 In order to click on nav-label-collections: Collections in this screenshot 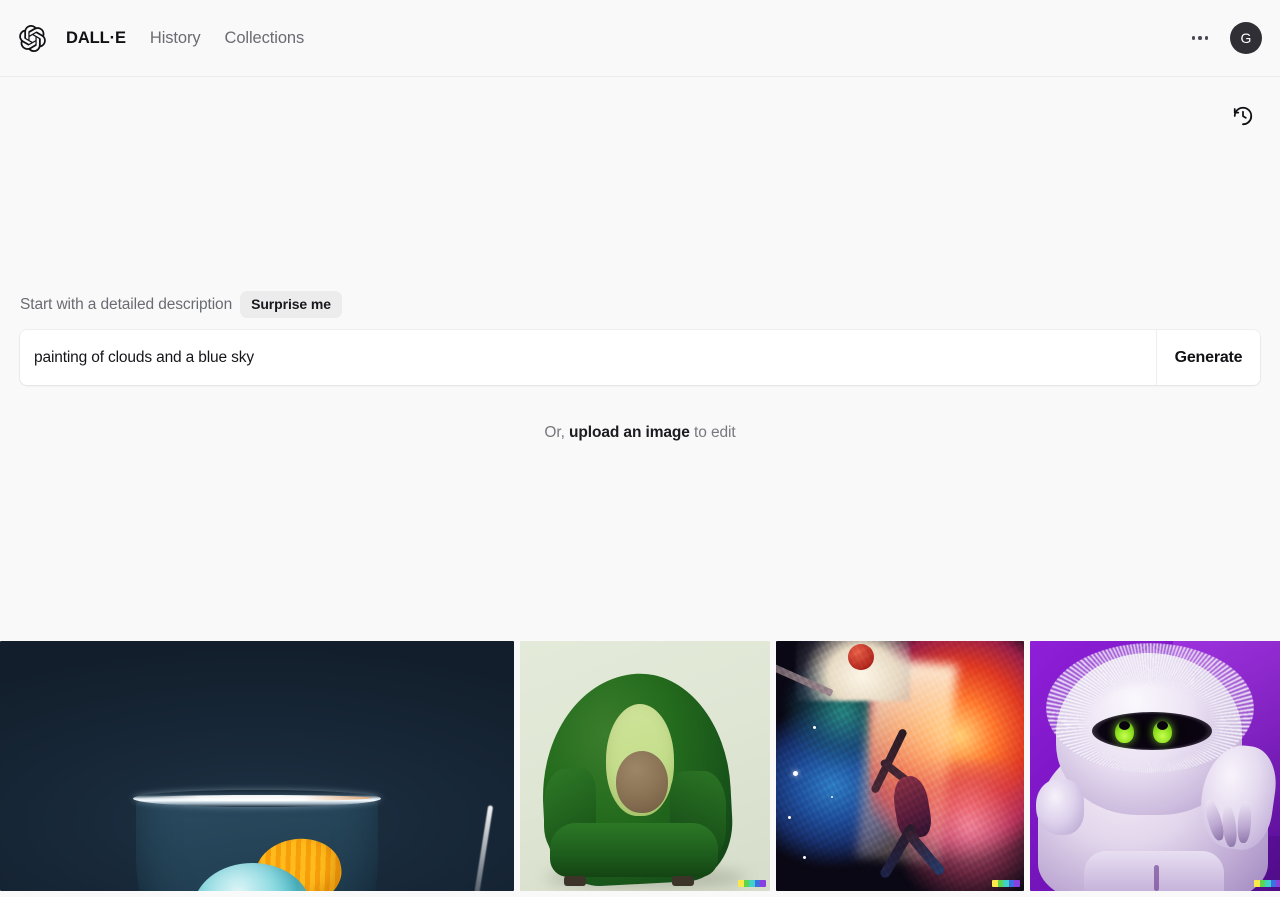, I will do `click(264, 37)`.